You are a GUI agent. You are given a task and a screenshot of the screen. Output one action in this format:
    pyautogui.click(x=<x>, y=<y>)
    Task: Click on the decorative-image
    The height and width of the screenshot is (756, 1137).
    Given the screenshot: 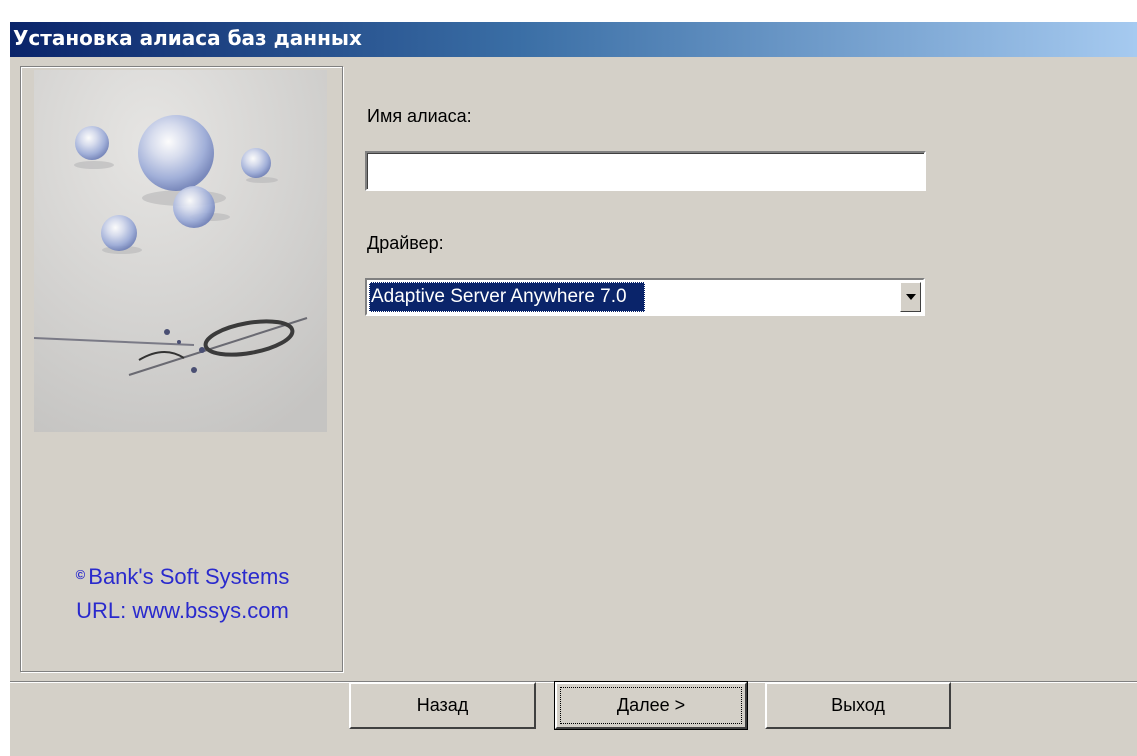 What is the action you would take?
    pyautogui.click(x=180, y=251)
    